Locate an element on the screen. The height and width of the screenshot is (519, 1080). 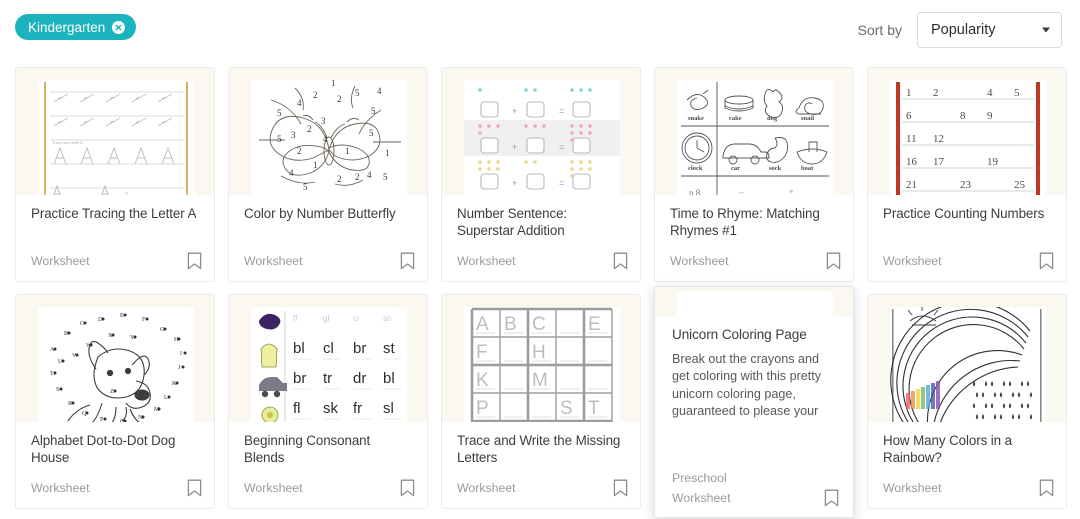
svg-text: D is located at coordinates (100, 320).